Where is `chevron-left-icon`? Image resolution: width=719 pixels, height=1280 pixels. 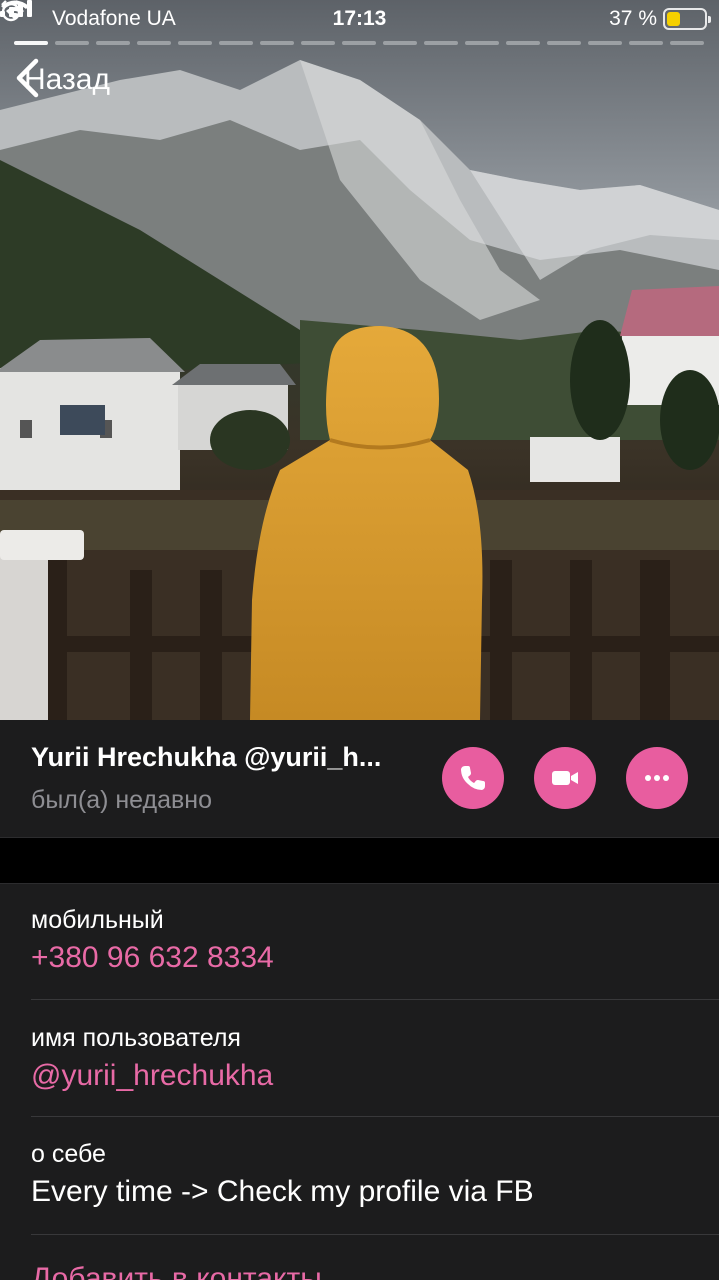 chevron-left-icon is located at coordinates (27, 78).